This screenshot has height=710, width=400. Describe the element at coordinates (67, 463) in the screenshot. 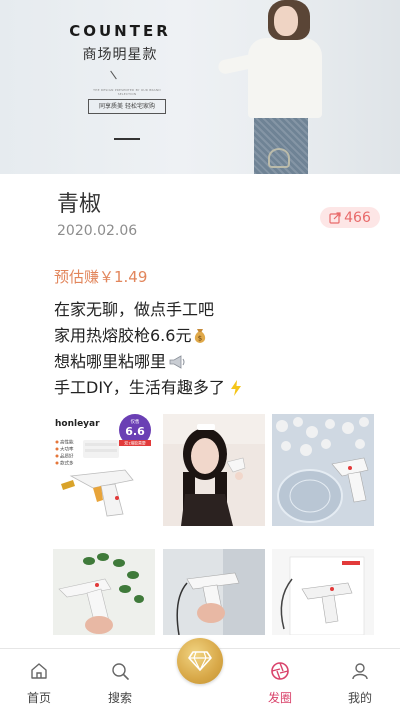

I see `photo1-feature-4: 款式多` at that location.